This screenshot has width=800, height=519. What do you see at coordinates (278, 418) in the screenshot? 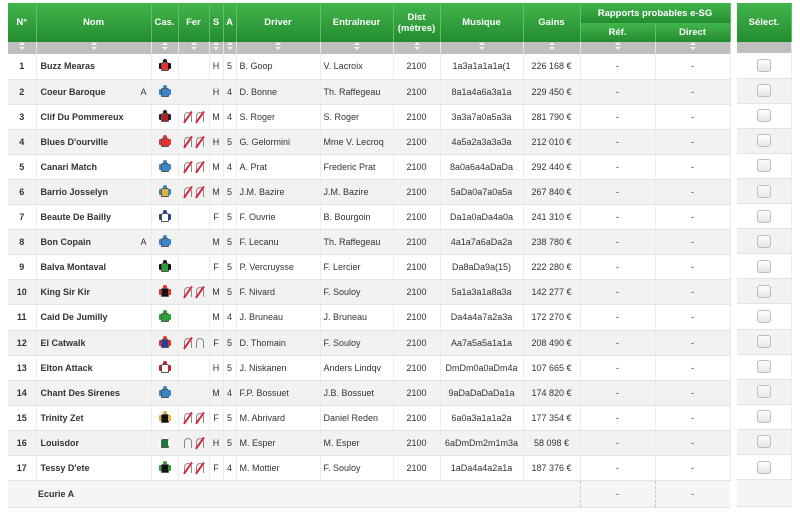
I see `driver-cell: M. Abrivard` at bounding box center [278, 418].